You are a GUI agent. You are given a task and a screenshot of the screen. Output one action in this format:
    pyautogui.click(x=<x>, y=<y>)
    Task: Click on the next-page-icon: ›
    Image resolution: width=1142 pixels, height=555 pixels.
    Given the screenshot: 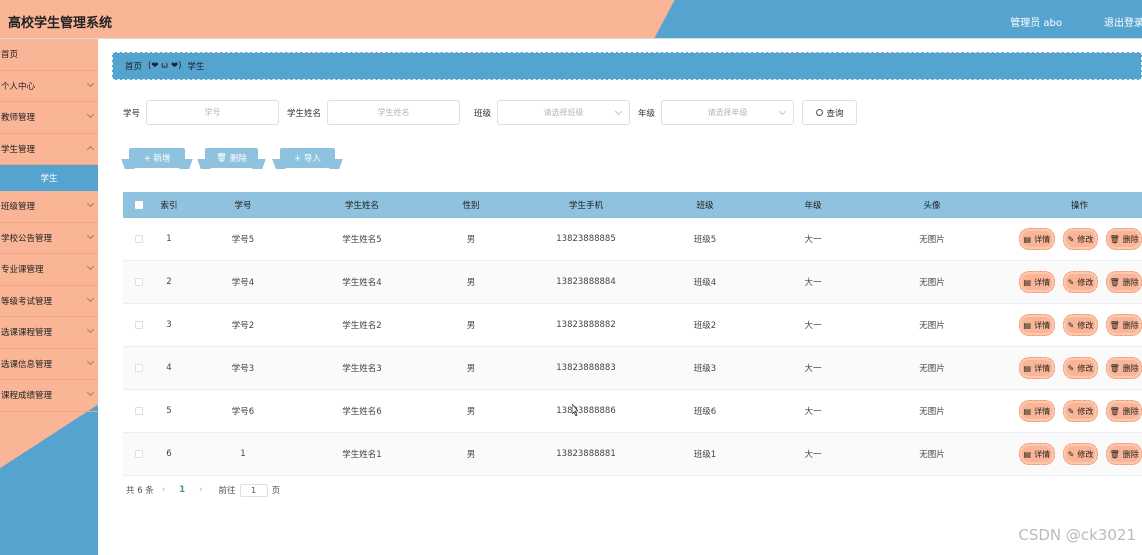 What is the action you would take?
    pyautogui.click(x=200, y=490)
    